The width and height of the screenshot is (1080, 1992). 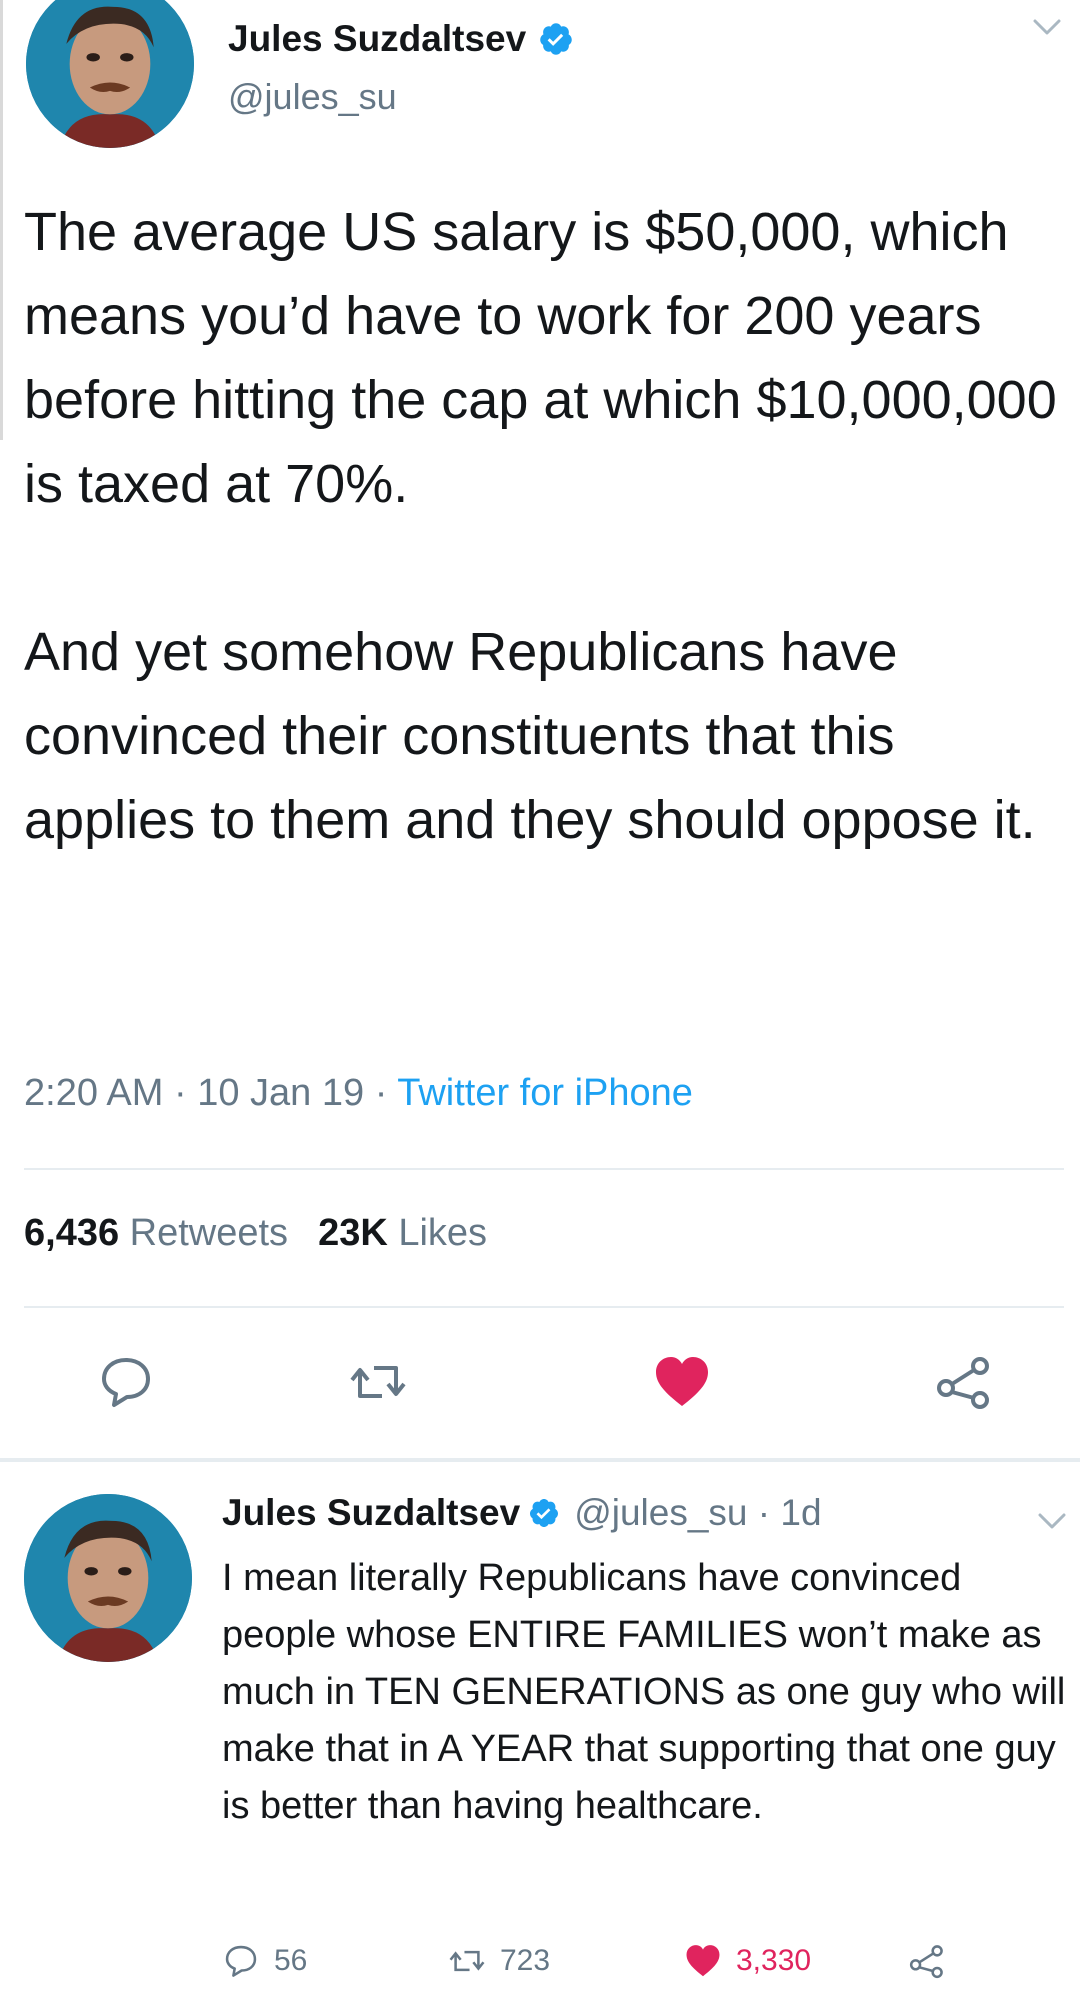 I want to click on likes-stat: 23K Likes, so click(x=402, y=1233).